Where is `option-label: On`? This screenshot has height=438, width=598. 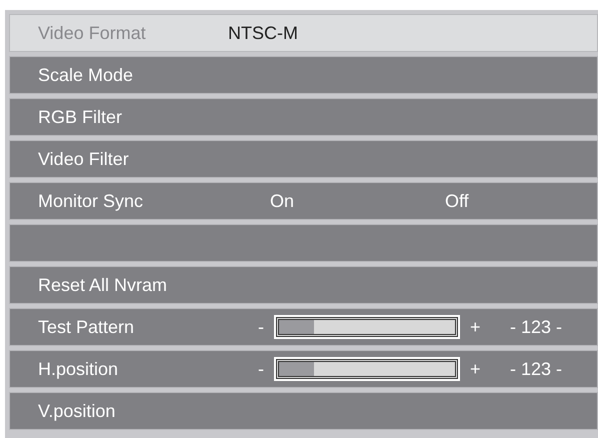
option-label: On is located at coordinates (357, 201).